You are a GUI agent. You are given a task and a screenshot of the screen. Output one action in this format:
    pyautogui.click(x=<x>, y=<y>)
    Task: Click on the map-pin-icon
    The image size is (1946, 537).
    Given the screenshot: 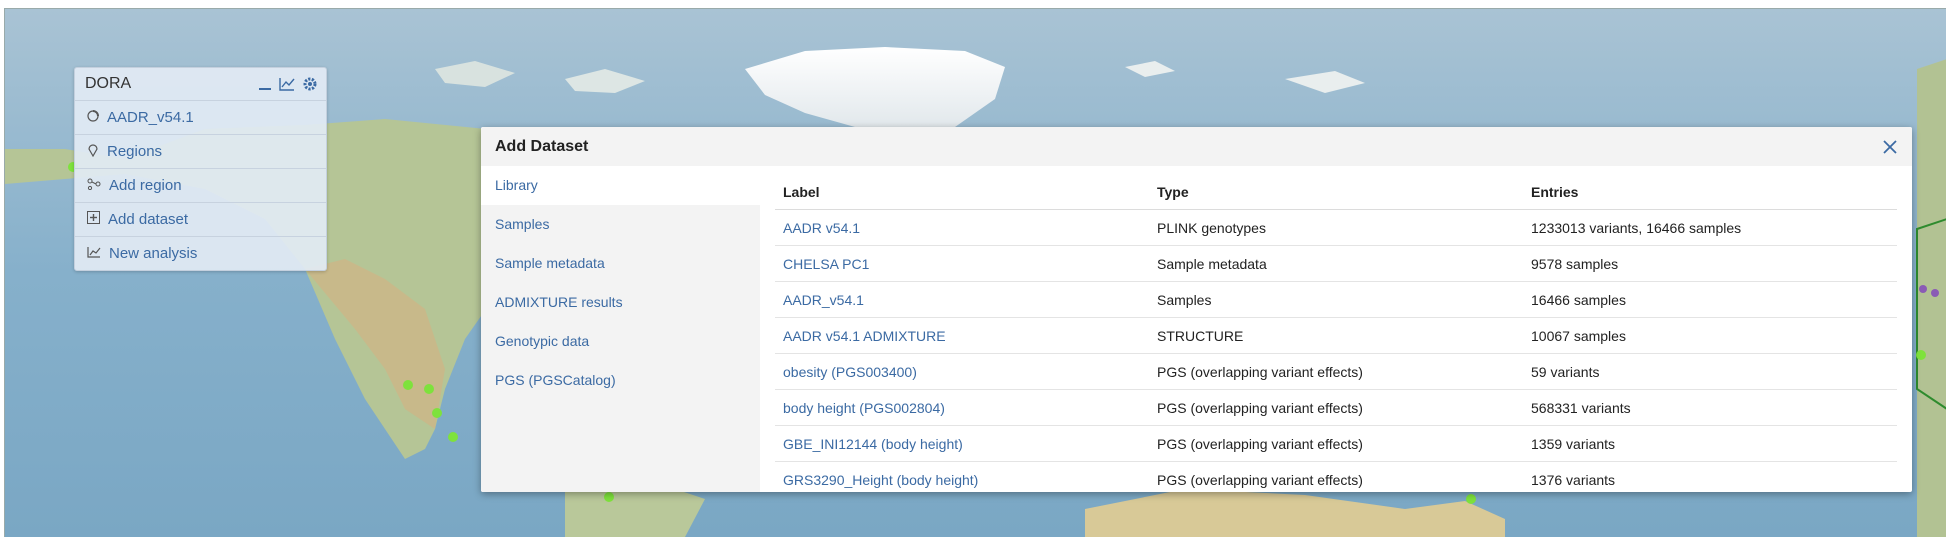 What is the action you would take?
    pyautogui.click(x=93, y=152)
    